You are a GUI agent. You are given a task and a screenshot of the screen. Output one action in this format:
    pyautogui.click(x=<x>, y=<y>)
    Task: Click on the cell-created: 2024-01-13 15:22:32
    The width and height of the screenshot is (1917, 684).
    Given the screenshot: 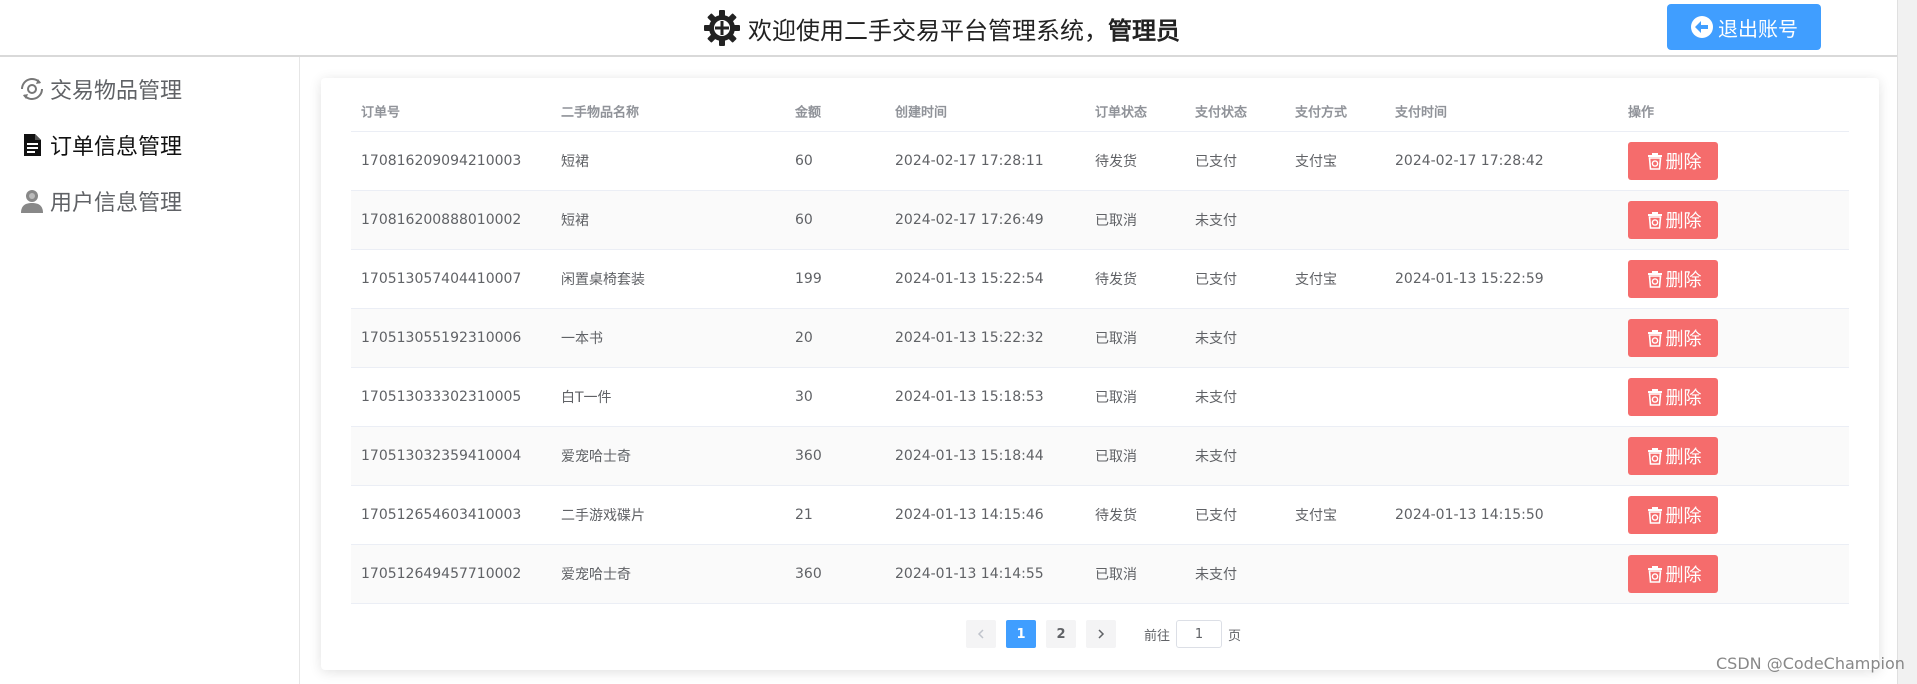 What is the action you would take?
    pyautogui.click(x=969, y=338)
    